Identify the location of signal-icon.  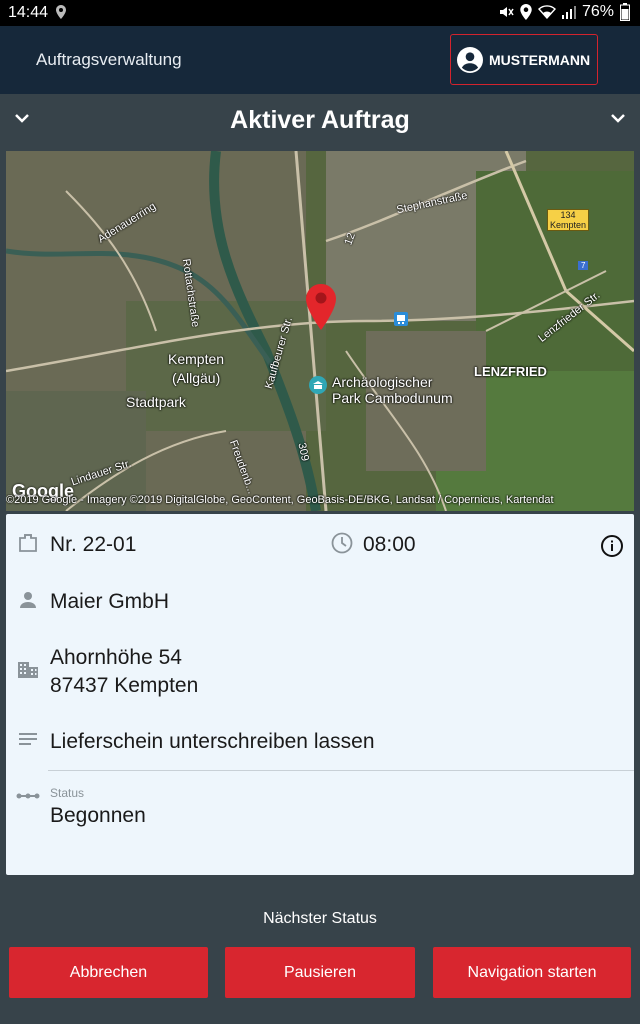
(568, 12).